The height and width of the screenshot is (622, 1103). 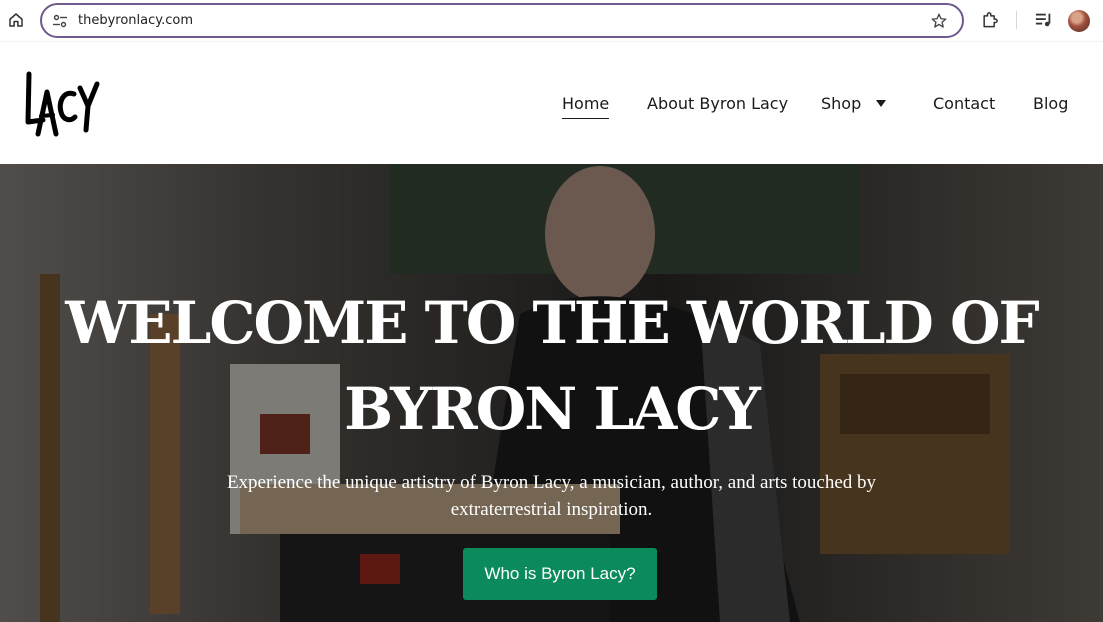 What do you see at coordinates (1016, 20) in the screenshot?
I see `toolbar-divider` at bounding box center [1016, 20].